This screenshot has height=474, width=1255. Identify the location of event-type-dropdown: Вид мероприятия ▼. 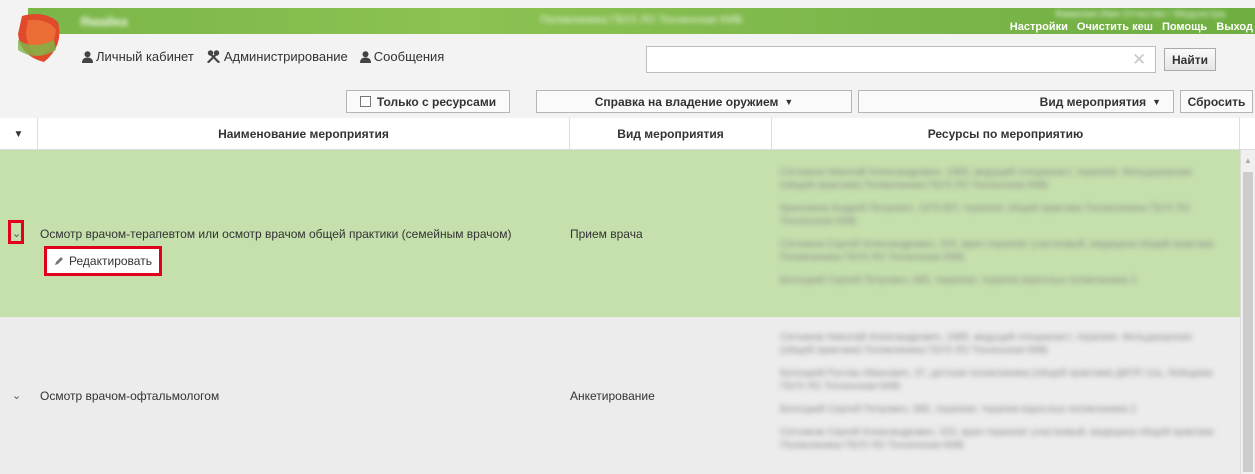
(1016, 101).